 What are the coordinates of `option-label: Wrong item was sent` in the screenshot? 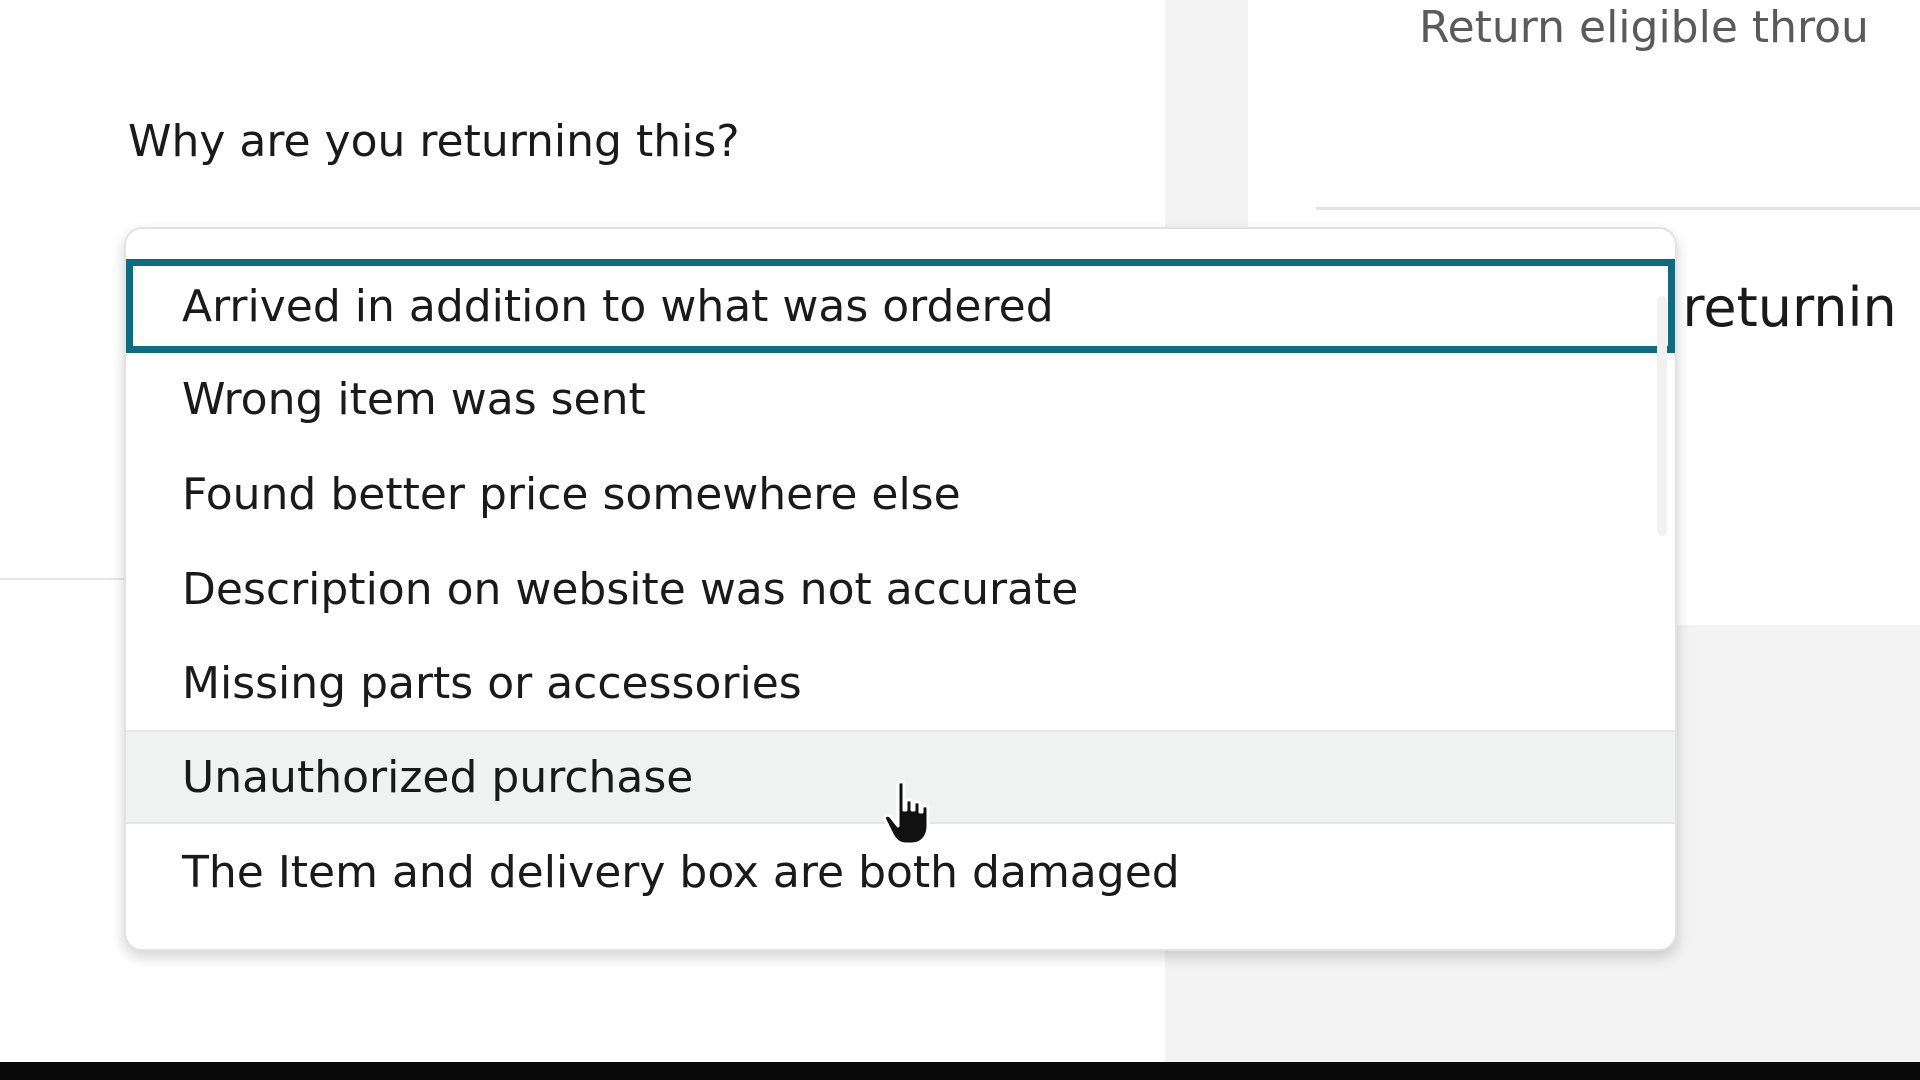 It's located at (414, 399).